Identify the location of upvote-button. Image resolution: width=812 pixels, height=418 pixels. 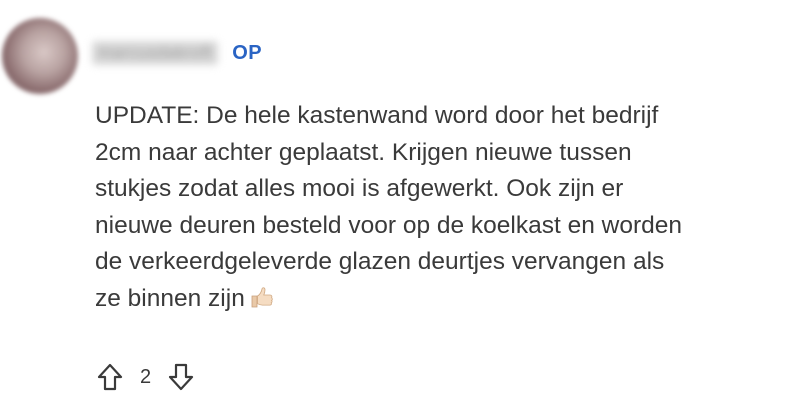
(110, 377).